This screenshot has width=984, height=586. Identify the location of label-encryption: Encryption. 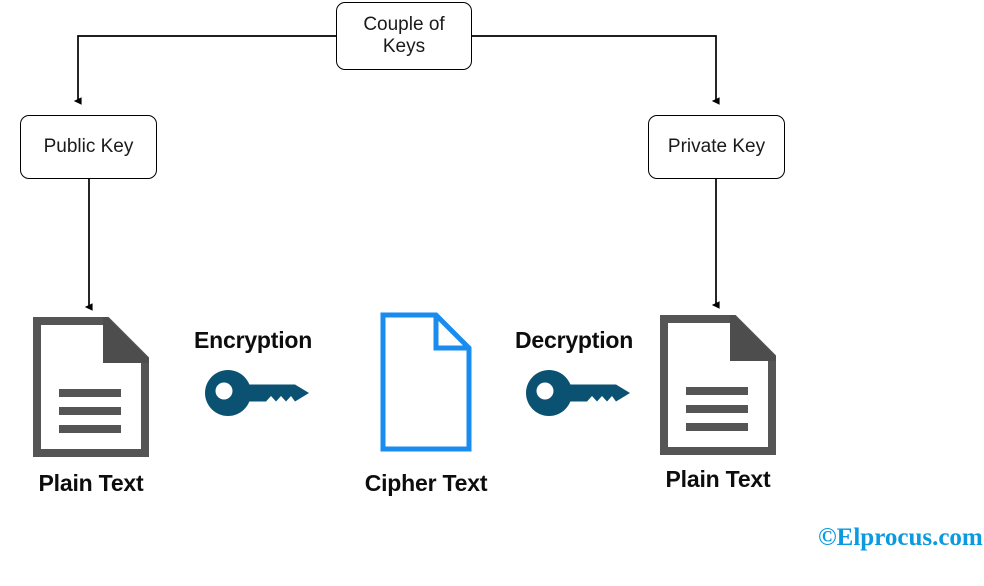
(253, 340).